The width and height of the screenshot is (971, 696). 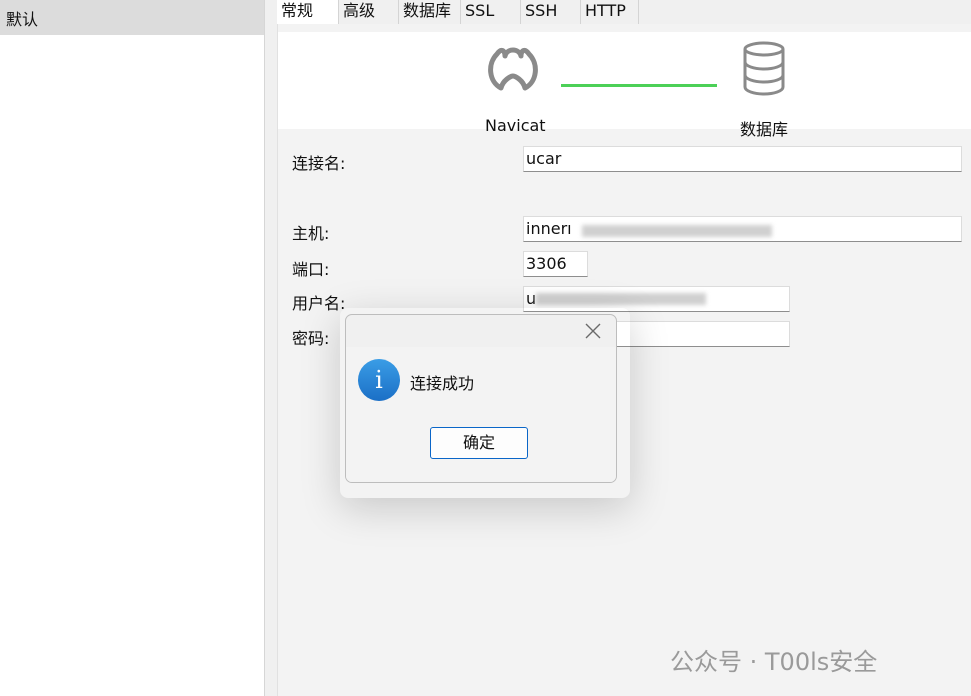 I want to click on connection-name-label: 连接名:, so click(x=319, y=163).